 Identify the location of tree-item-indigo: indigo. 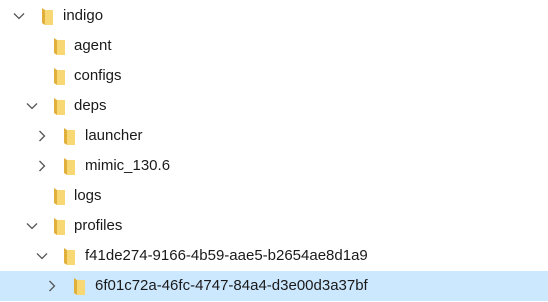
(274, 16).